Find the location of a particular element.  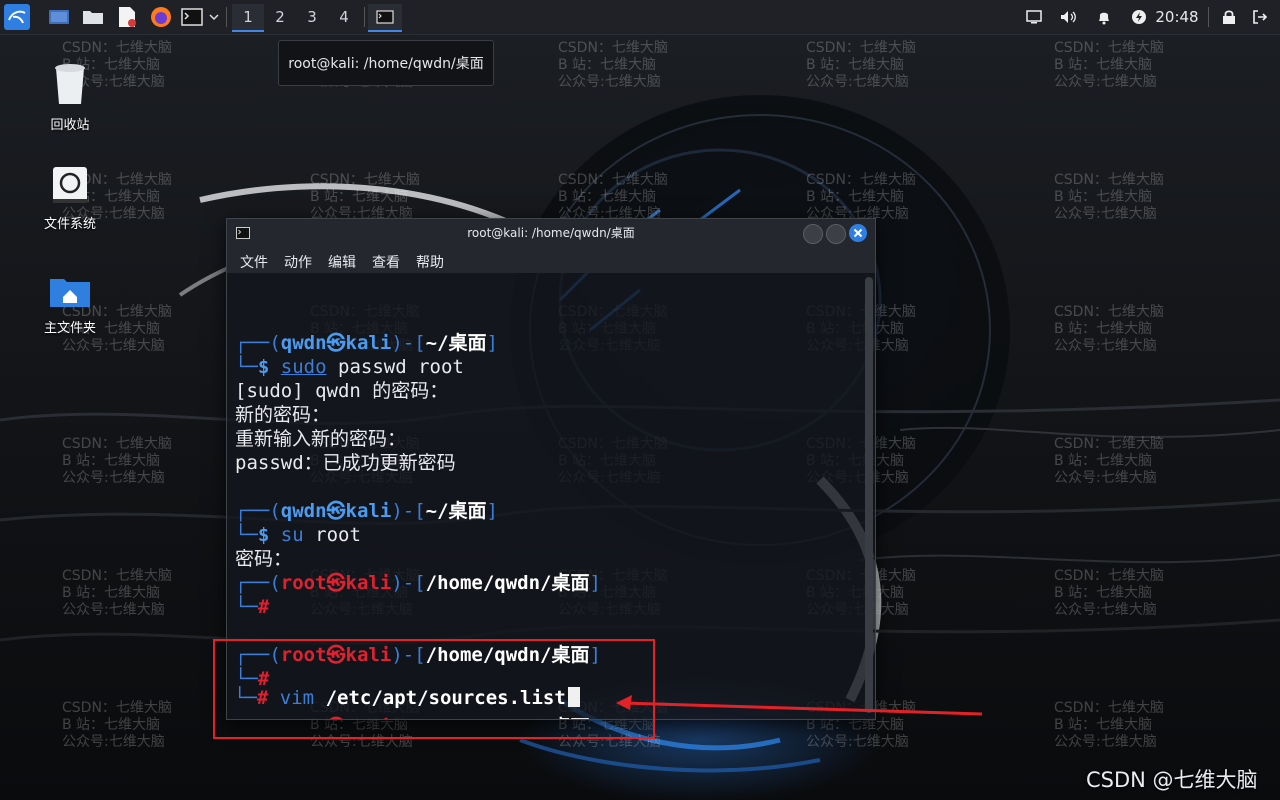

power-tray is located at coordinates (1139, 17).